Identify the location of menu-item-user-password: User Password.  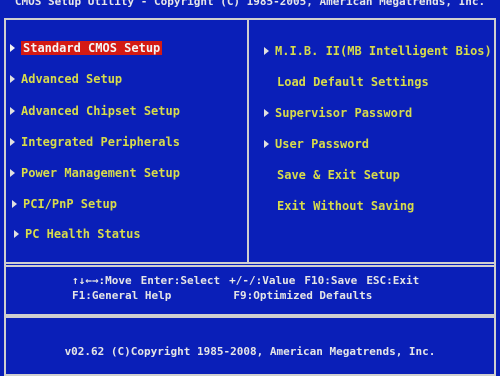
(316, 144).